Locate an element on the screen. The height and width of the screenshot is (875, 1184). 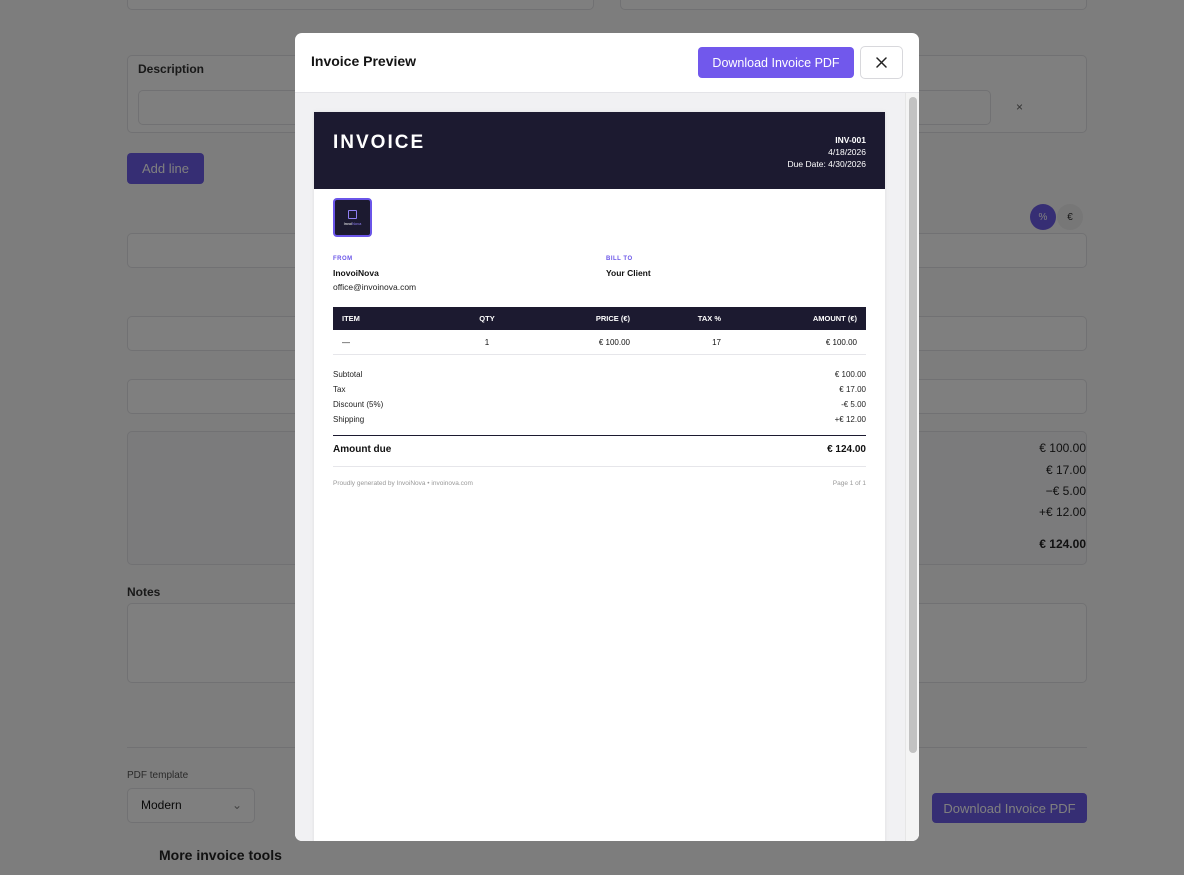
from-email: office@invoinova.com is located at coordinates (375, 287).